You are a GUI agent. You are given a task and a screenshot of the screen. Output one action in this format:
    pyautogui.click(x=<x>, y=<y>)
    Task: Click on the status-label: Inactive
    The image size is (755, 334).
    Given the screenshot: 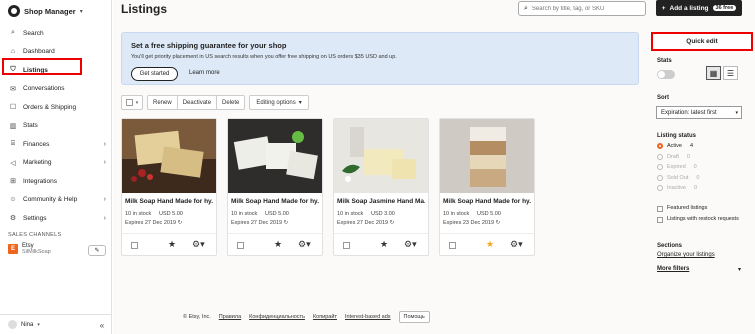 What is the action you would take?
    pyautogui.click(x=676, y=188)
    